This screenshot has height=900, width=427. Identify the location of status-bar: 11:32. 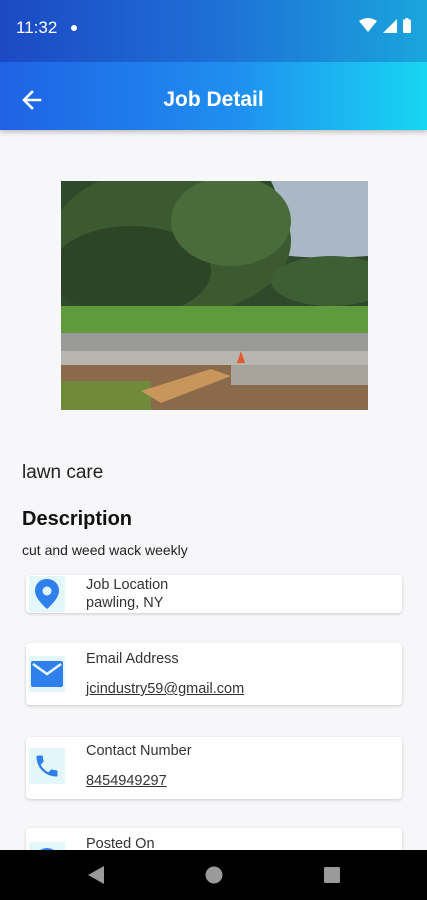
(213, 31).